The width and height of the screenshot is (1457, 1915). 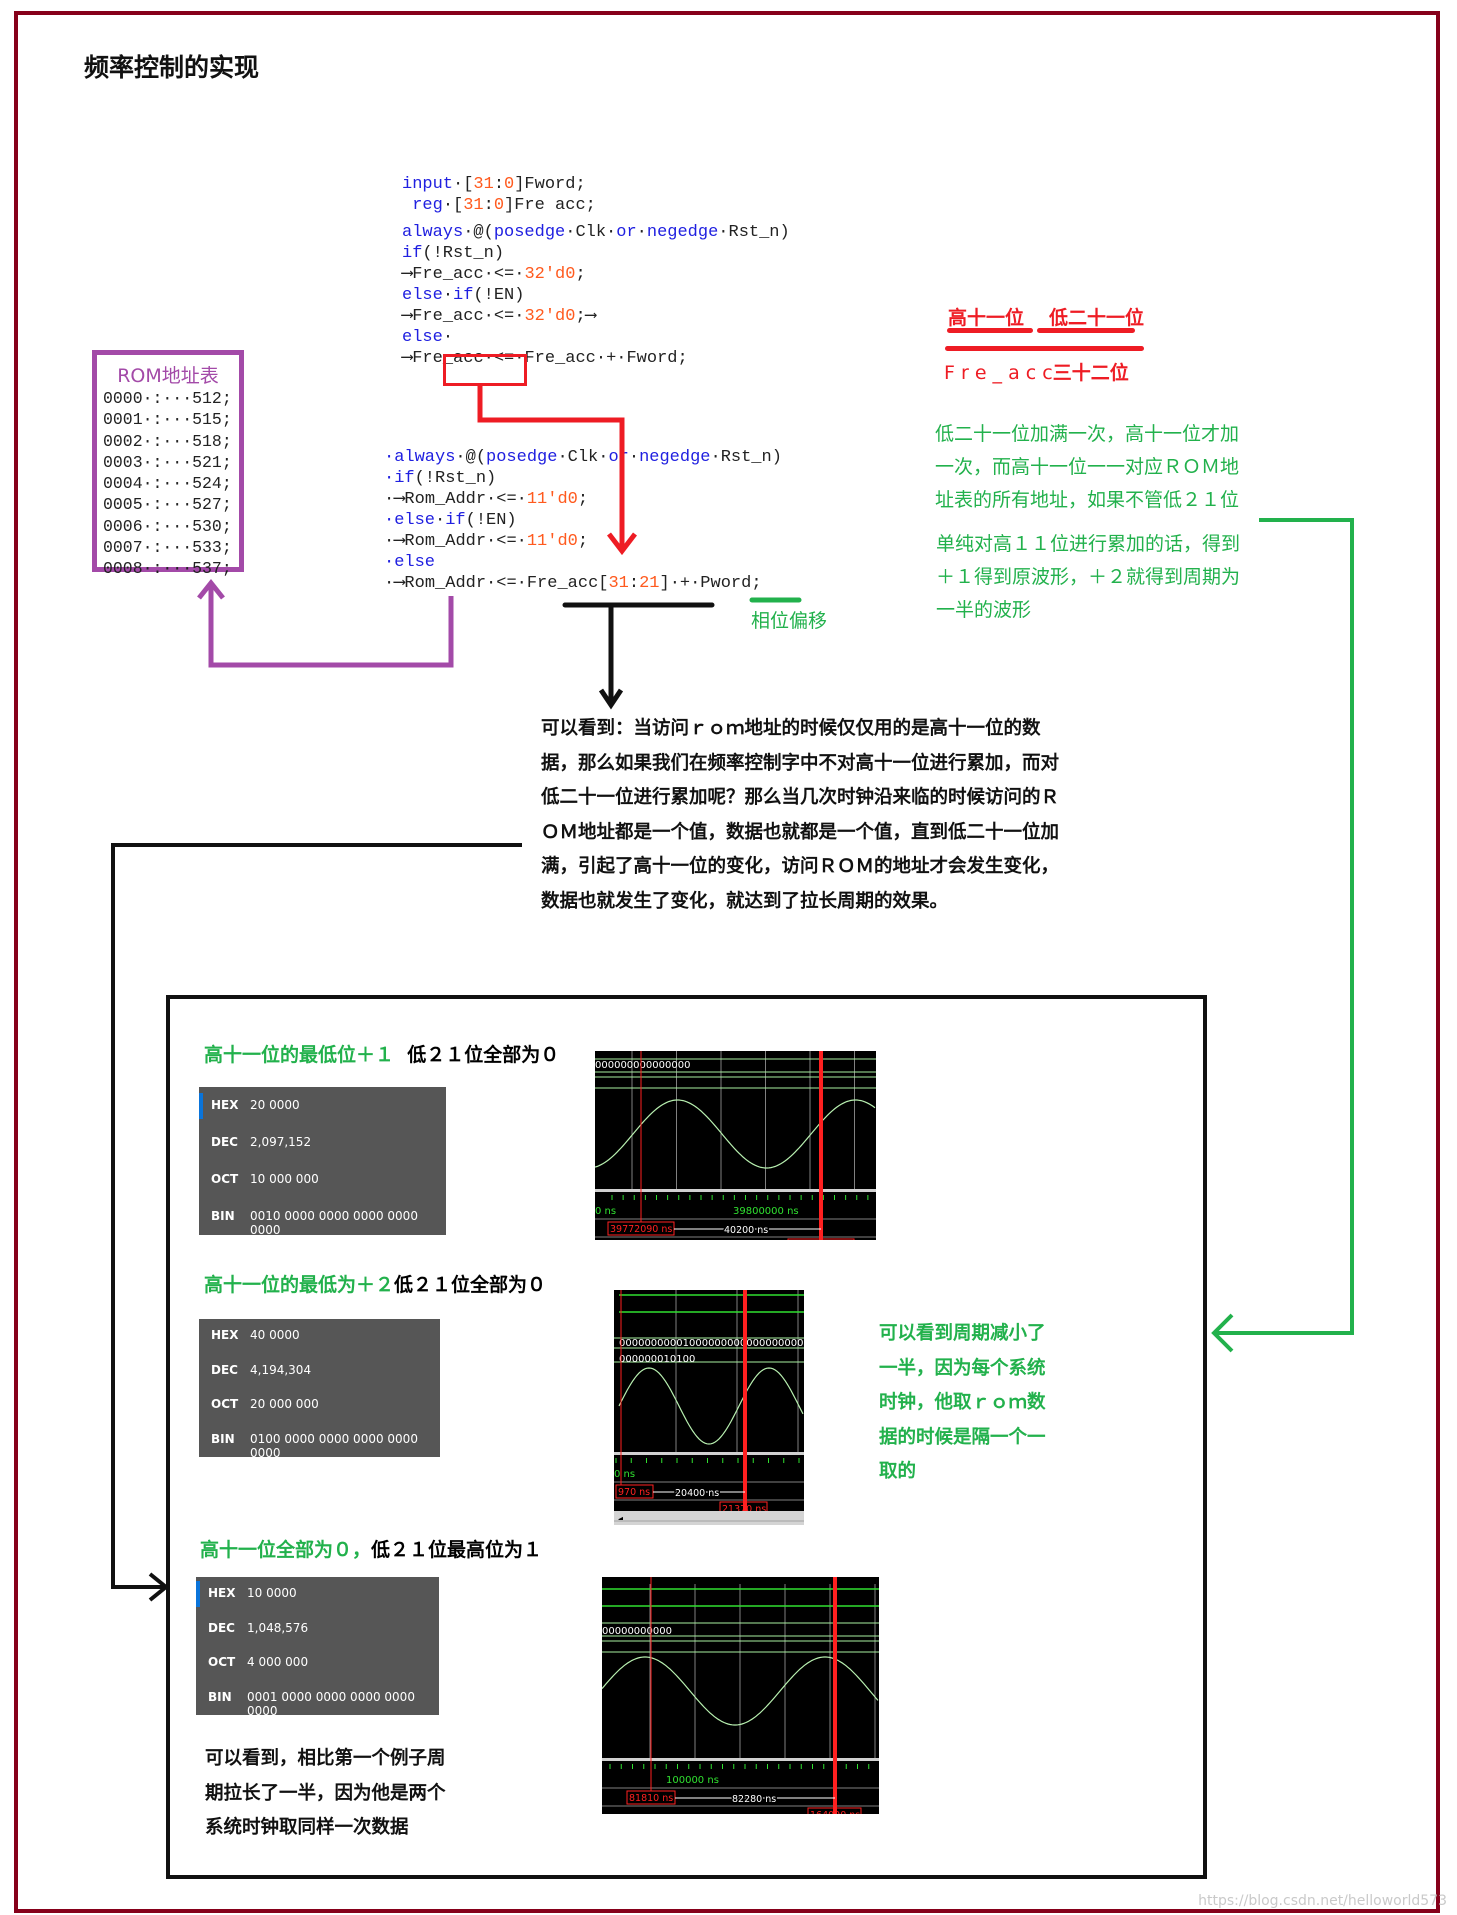 What do you see at coordinates (800, 763) in the screenshot?
I see `text-line: 据，那么如果我们在频率控制字中不对高十一位进行累加，而对` at bounding box center [800, 763].